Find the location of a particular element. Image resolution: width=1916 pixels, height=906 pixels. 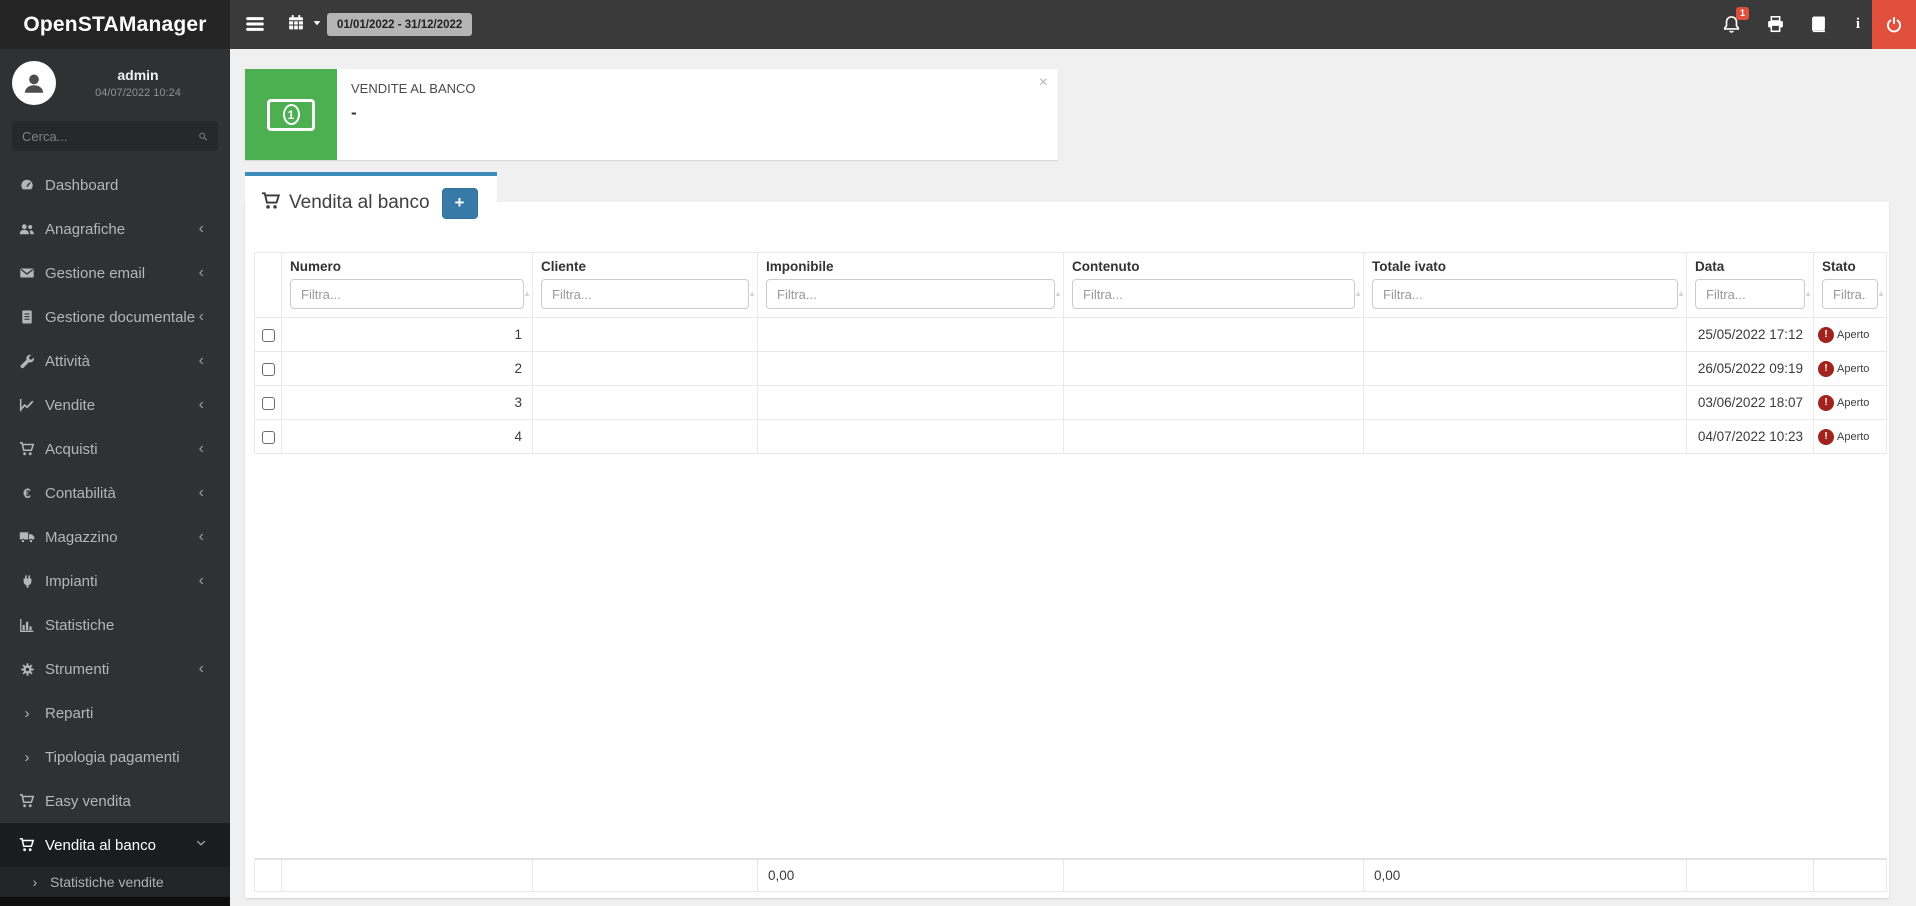

power-icon is located at coordinates (1894, 25).